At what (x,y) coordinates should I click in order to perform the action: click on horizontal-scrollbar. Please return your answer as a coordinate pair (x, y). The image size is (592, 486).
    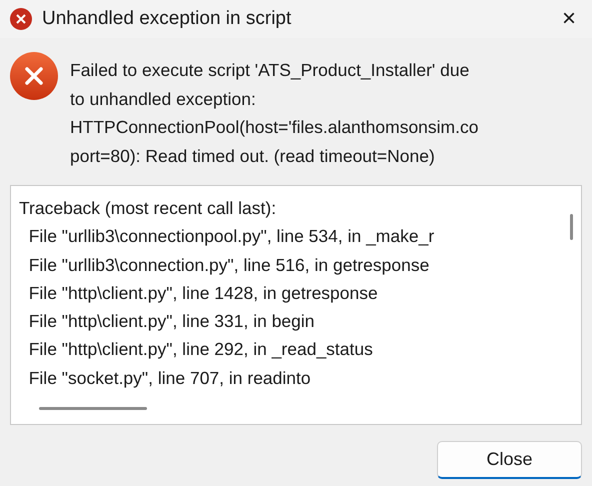
    Looking at the image, I should click on (93, 408).